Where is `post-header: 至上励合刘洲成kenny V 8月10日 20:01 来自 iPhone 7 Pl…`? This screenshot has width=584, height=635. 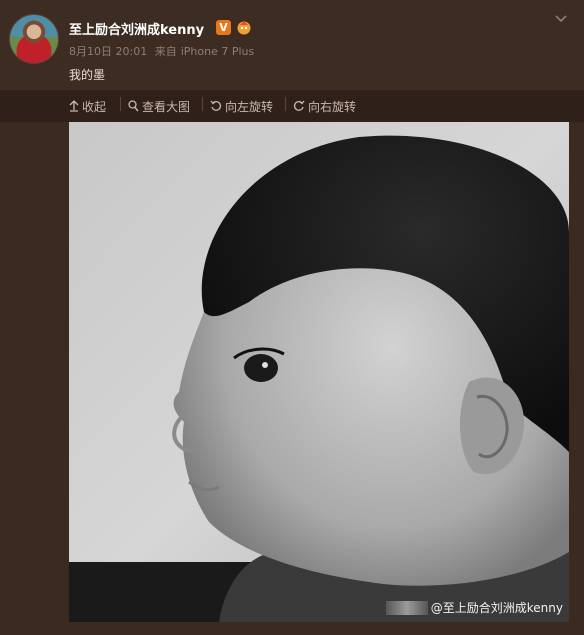
post-header: 至上励合刘洲成kenny V 8月10日 20:01 来自 iPhone 7 Pl… is located at coordinates (292, 45).